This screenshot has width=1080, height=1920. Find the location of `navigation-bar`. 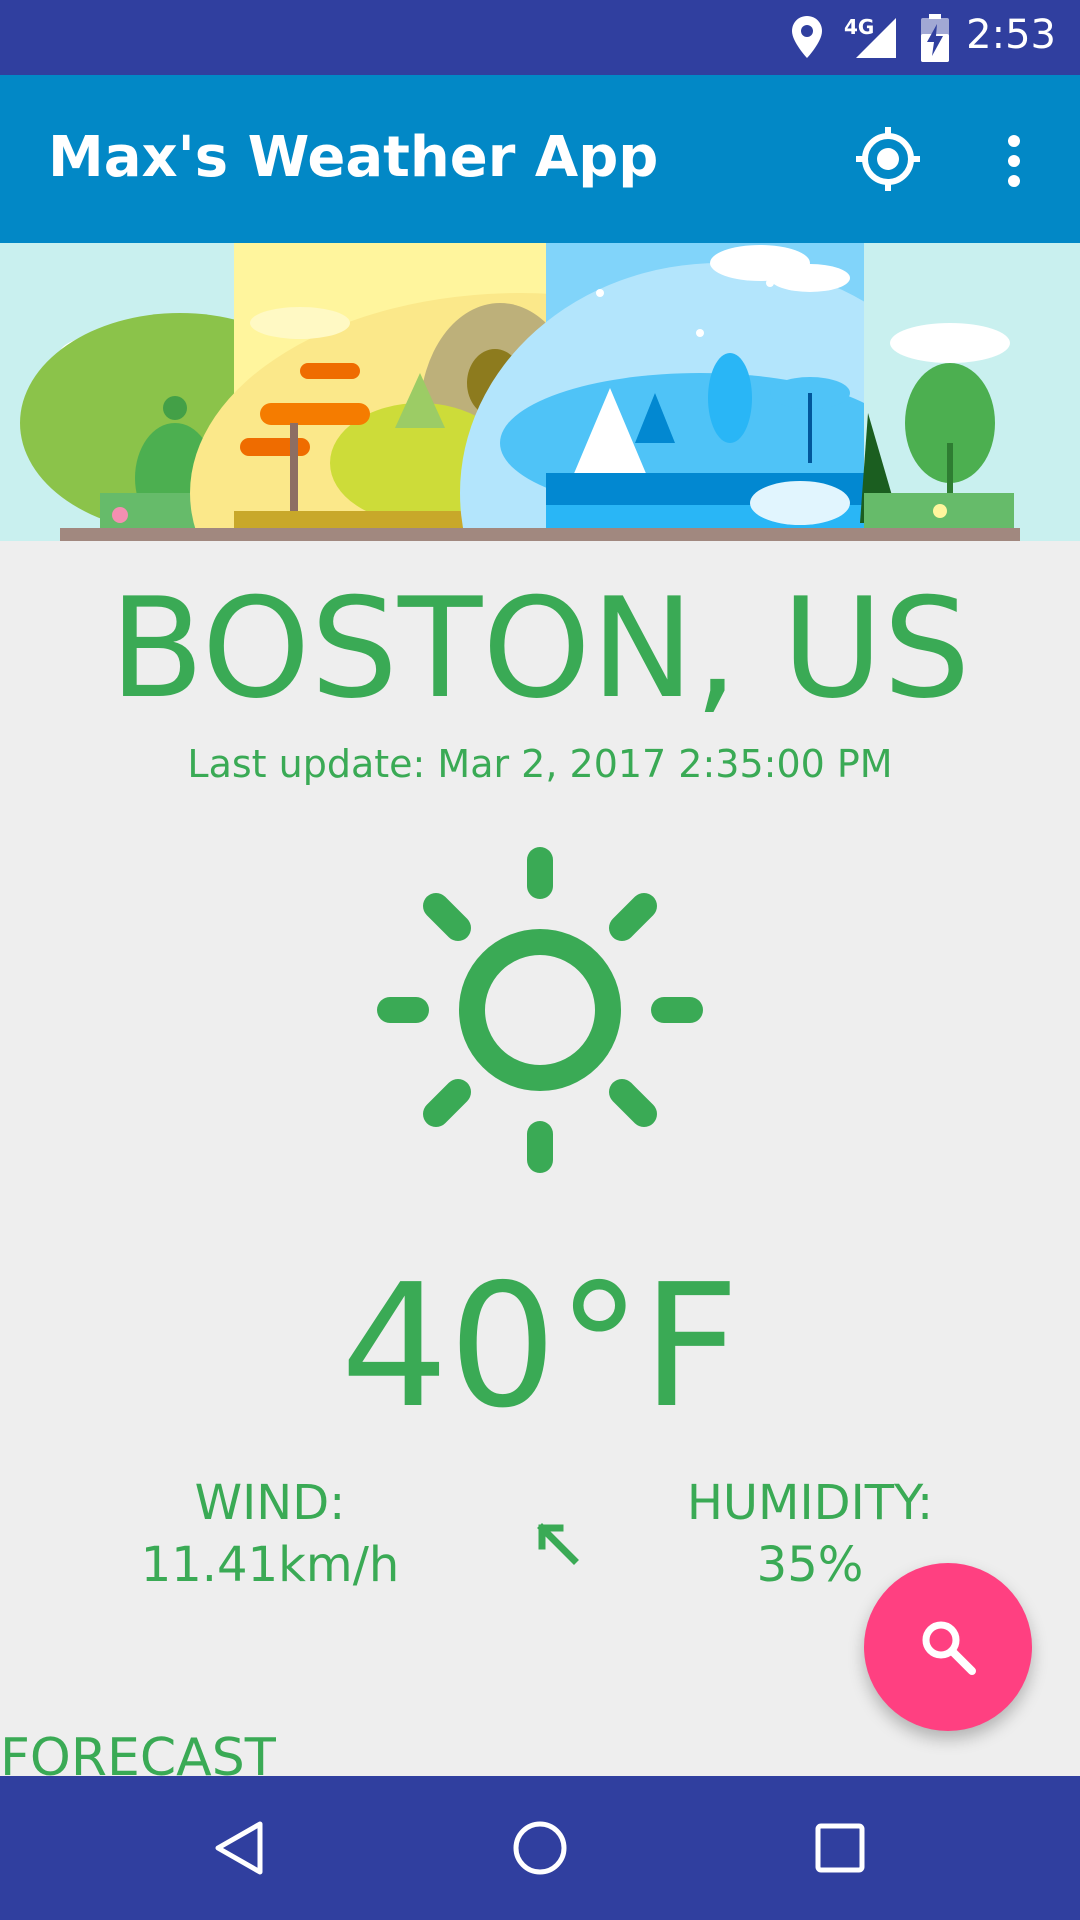

navigation-bar is located at coordinates (540, 1848).